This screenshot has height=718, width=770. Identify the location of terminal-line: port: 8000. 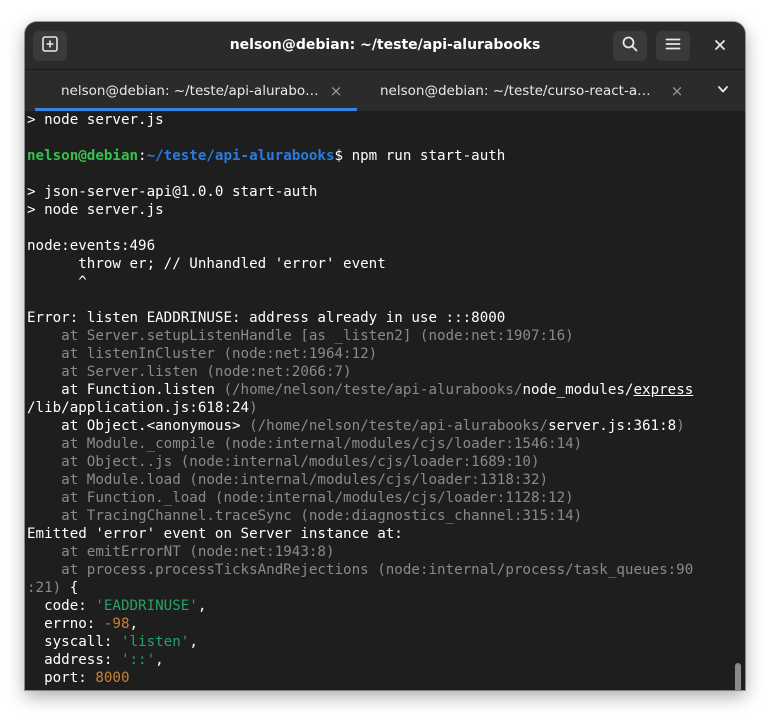
(78, 678).